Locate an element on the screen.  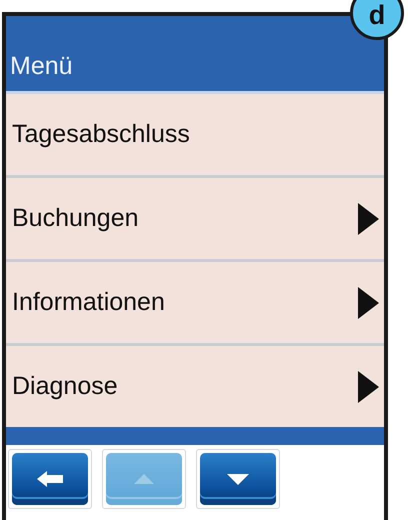
back-button is located at coordinates (50, 479).